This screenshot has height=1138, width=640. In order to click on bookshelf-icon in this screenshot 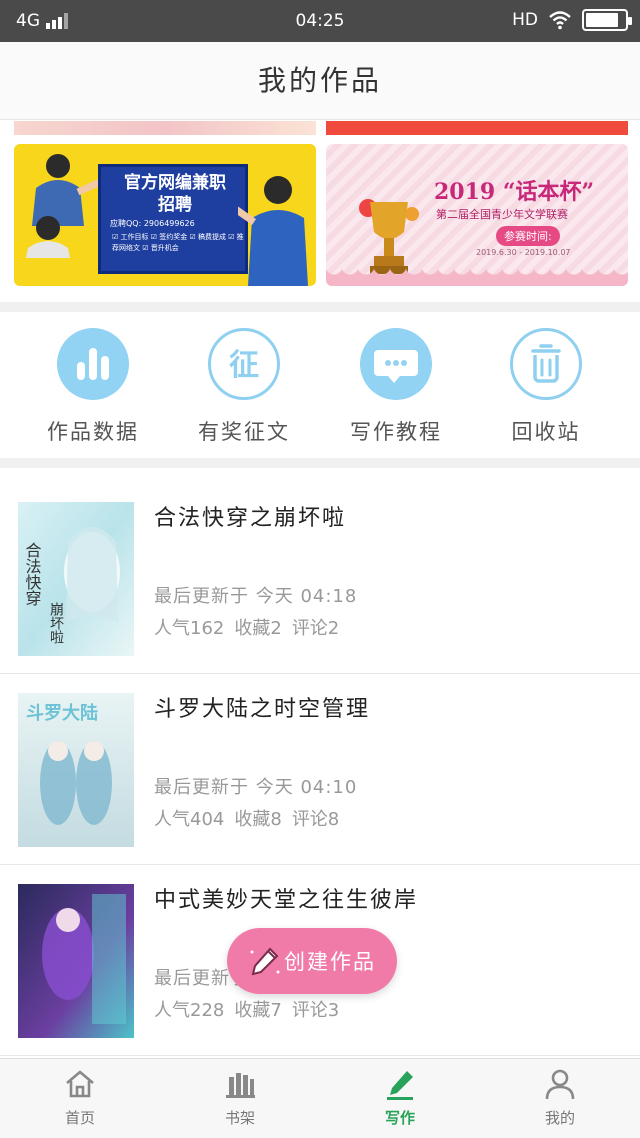, I will do `click(240, 1085)`.